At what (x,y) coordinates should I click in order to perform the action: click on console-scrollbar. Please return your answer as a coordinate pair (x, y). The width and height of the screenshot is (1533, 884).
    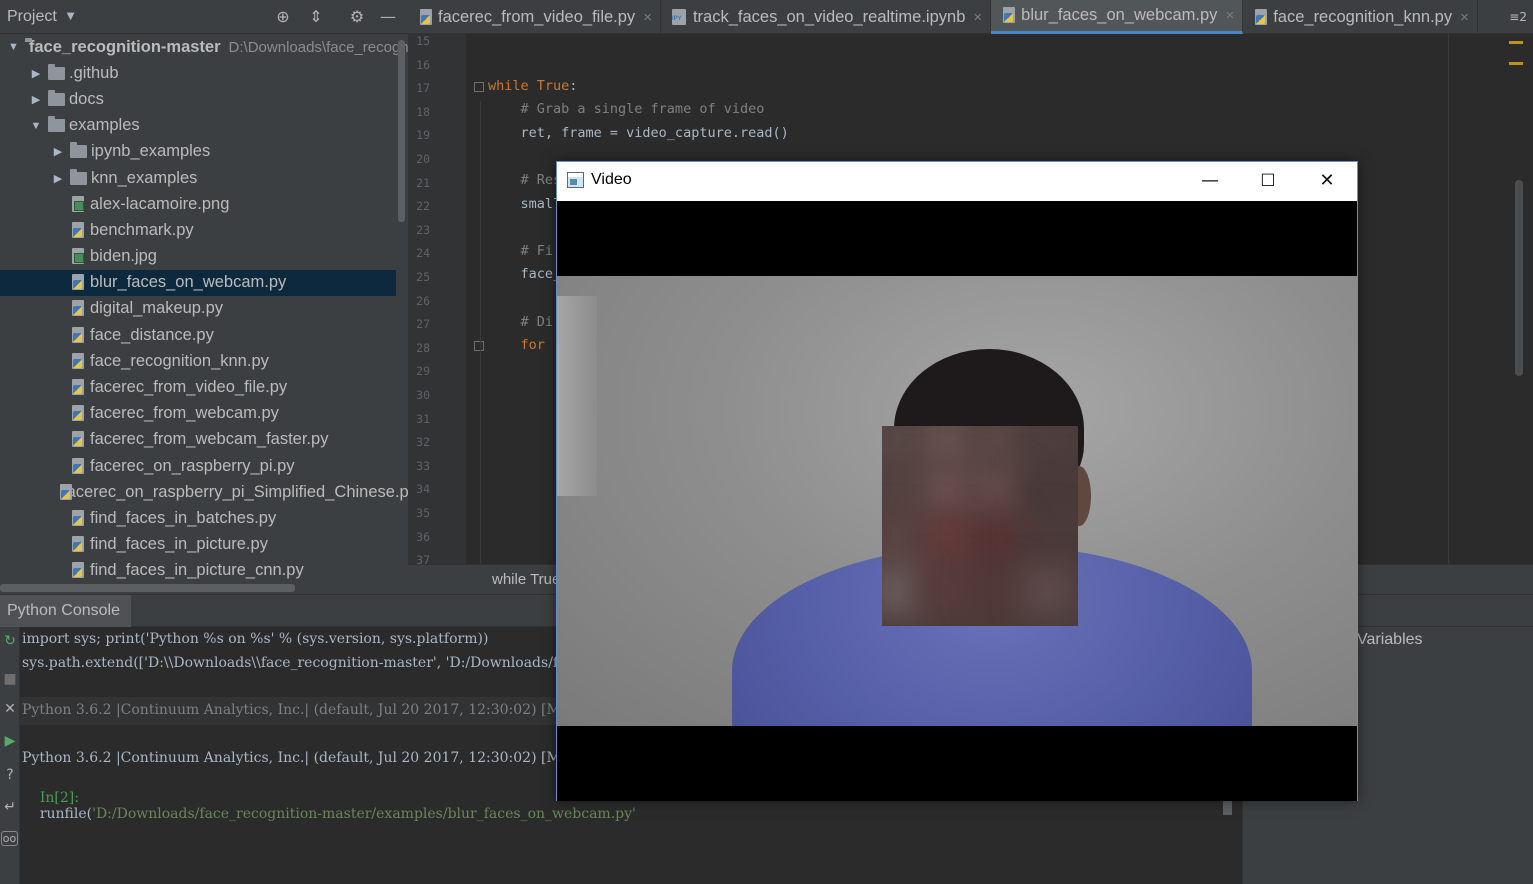
    Looking at the image, I should click on (1227, 808).